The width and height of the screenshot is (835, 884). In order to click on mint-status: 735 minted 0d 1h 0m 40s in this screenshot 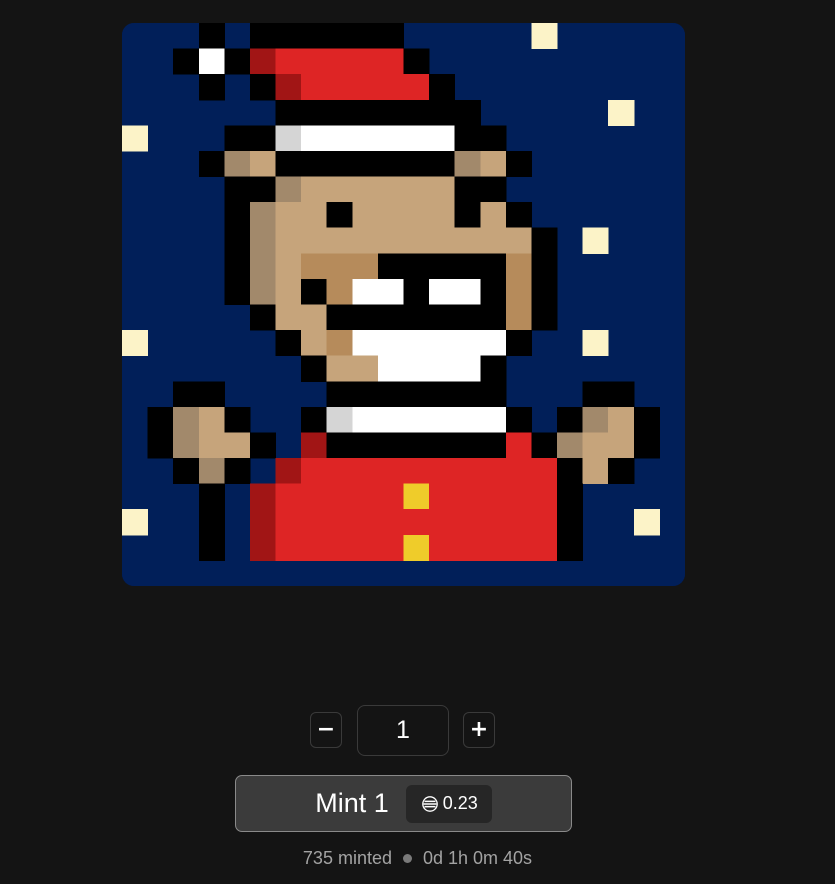, I will do `click(417, 858)`.